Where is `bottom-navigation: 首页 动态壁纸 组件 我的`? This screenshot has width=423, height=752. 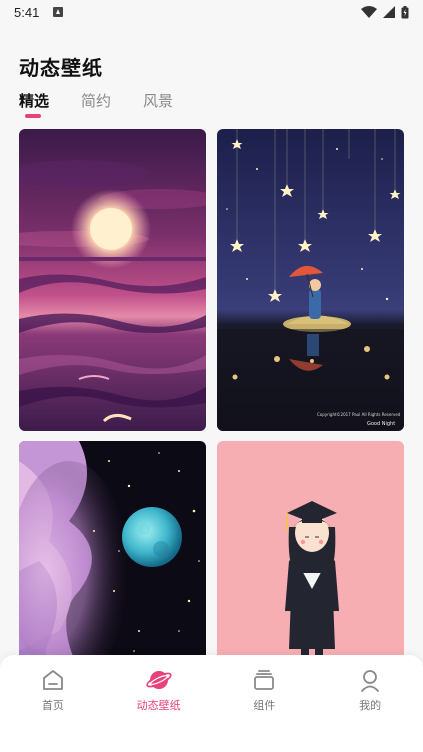
bottom-navigation: 首页 动态壁纸 组件 我的 is located at coordinates (211, 703).